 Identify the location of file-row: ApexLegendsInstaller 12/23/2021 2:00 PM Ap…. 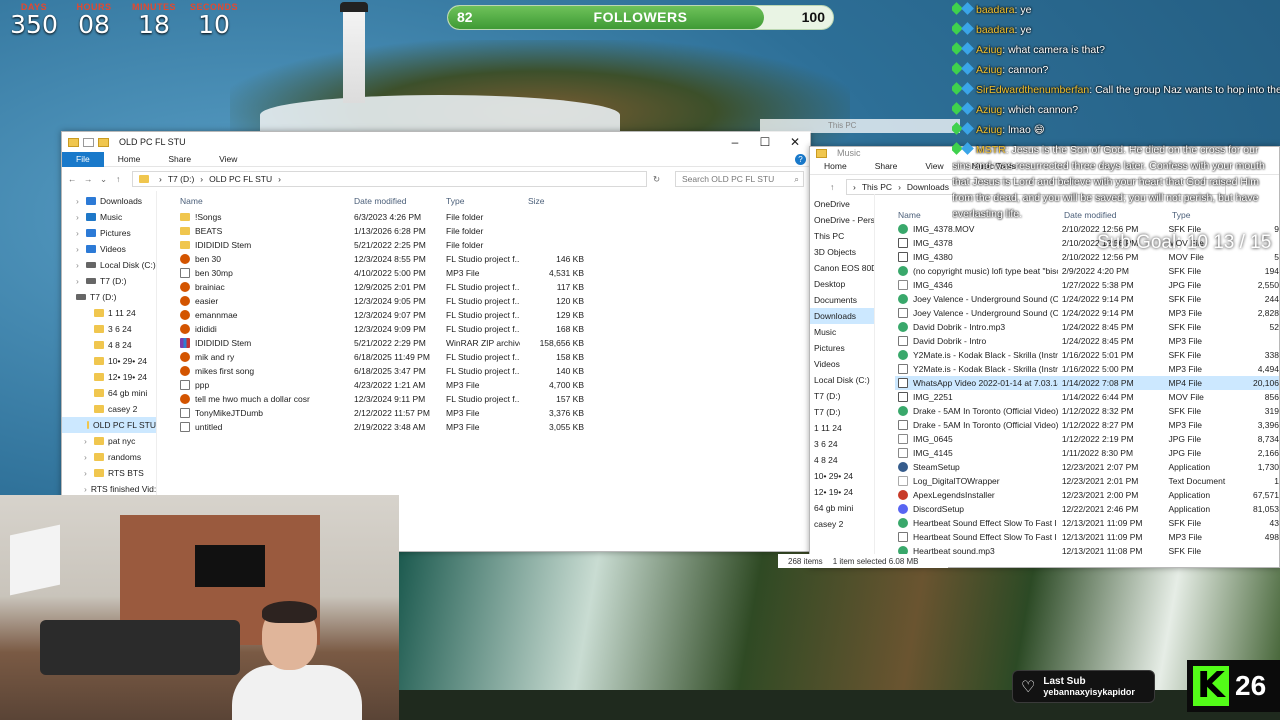
(1087, 495).